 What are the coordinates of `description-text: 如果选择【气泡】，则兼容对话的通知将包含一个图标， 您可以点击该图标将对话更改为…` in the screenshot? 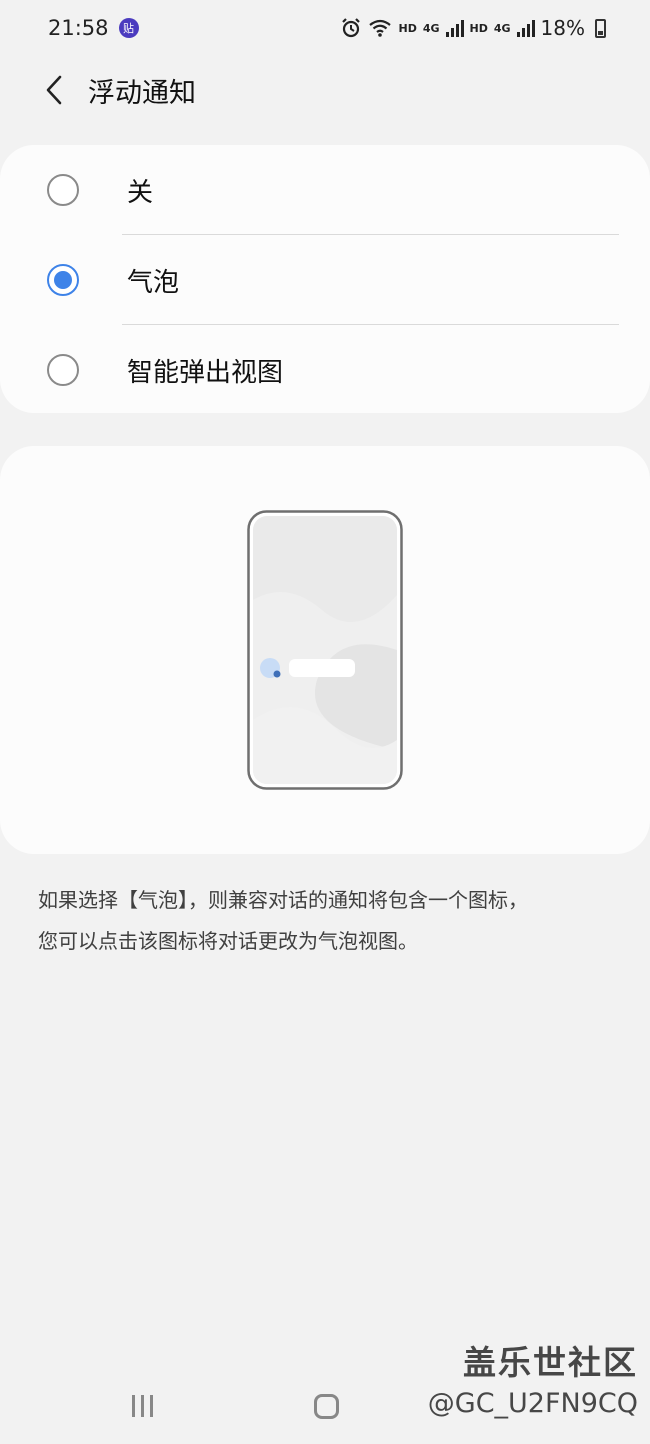 It's located at (328, 921).